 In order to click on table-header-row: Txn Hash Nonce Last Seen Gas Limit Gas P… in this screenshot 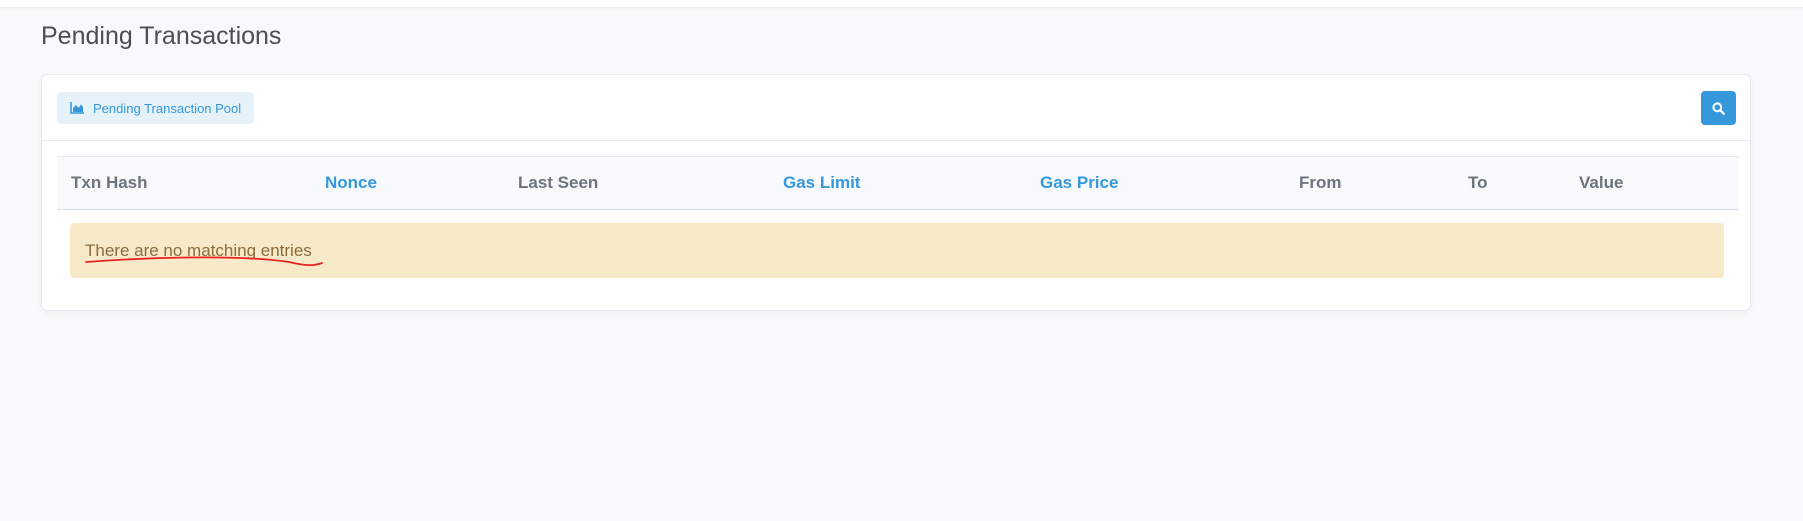, I will do `click(898, 183)`.